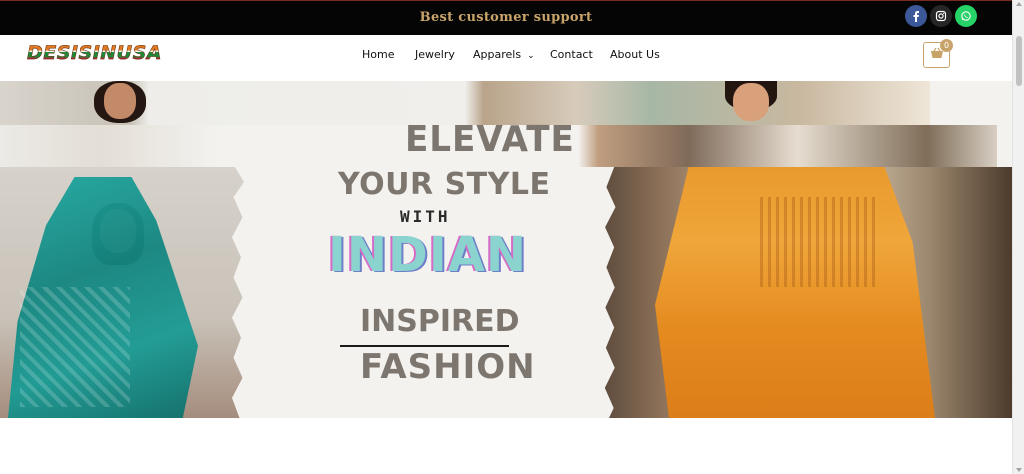 The image size is (1024, 474). I want to click on cart-count-badge: 0, so click(946, 45).